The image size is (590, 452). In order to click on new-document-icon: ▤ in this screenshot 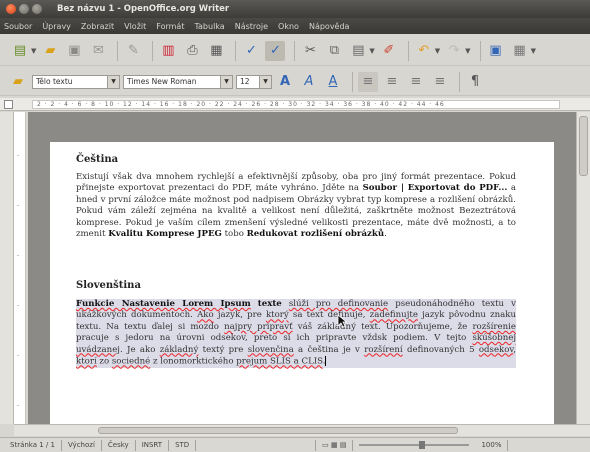, I will do `click(20, 51)`.